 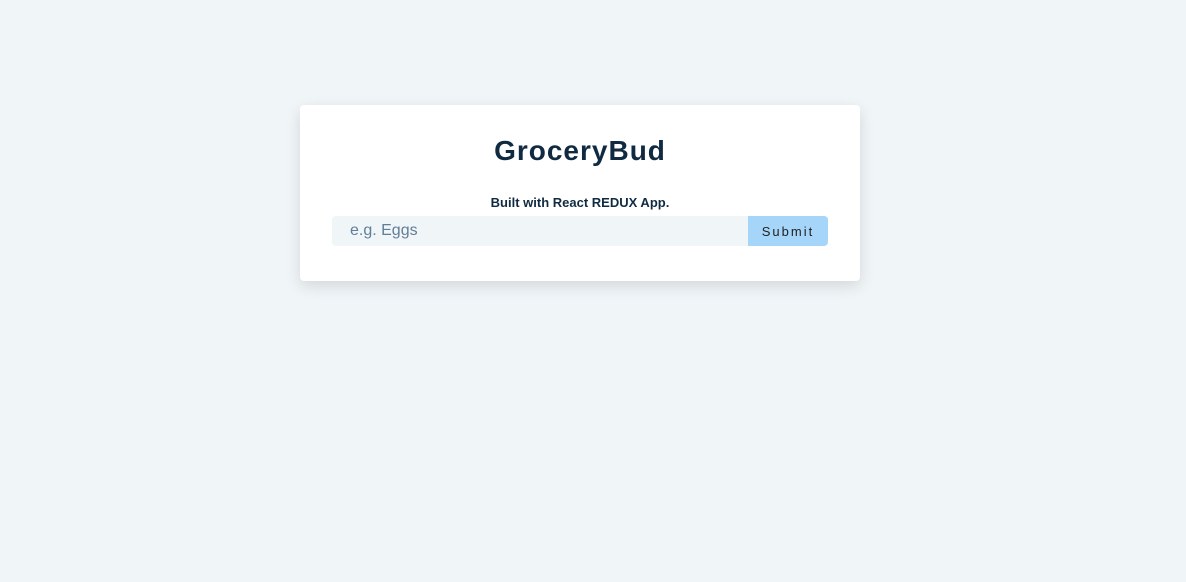 I want to click on app-title: GroceryBud, so click(x=580, y=150).